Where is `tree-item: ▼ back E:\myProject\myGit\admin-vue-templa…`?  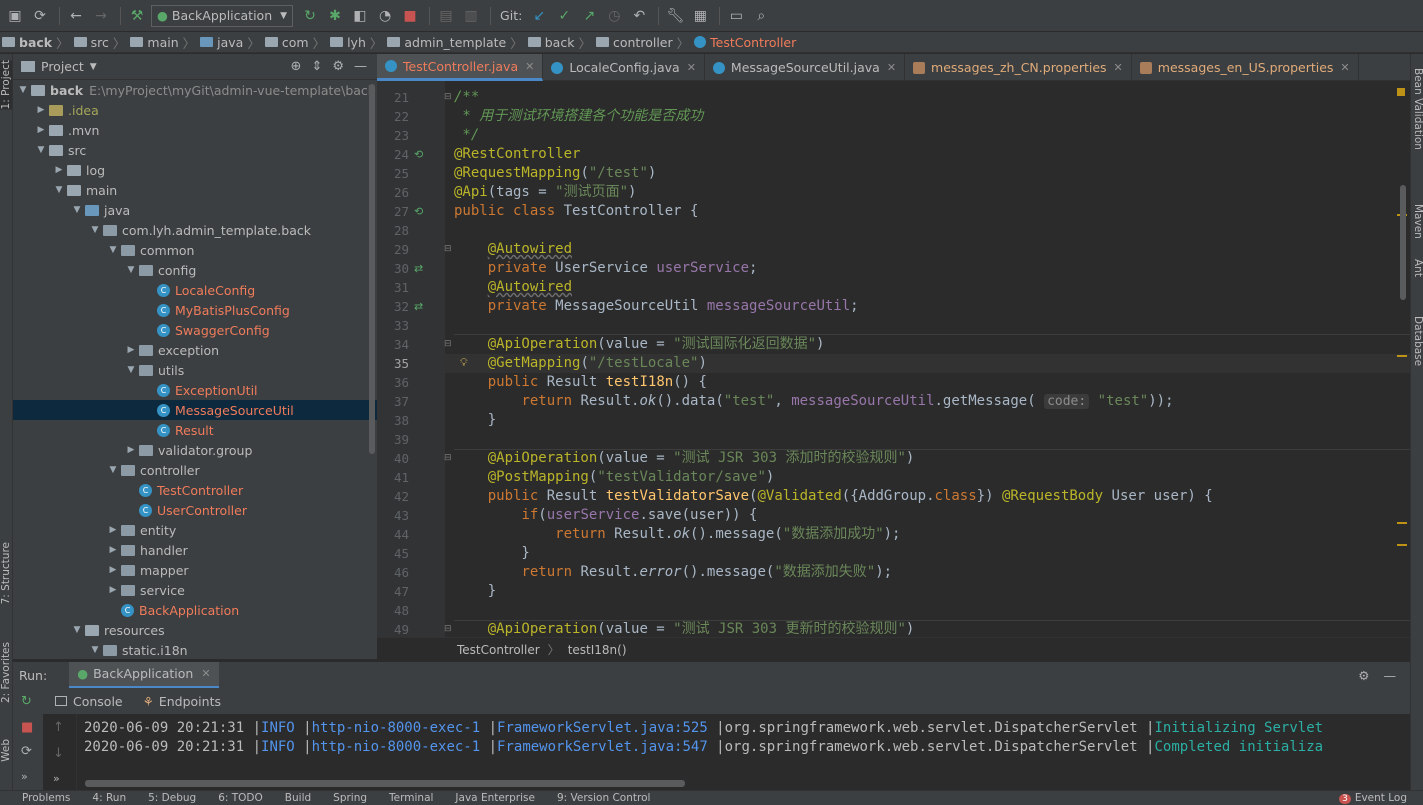
tree-item: ▼ back E:\myProject\myGit\admin-vue-templa… is located at coordinates (195, 90).